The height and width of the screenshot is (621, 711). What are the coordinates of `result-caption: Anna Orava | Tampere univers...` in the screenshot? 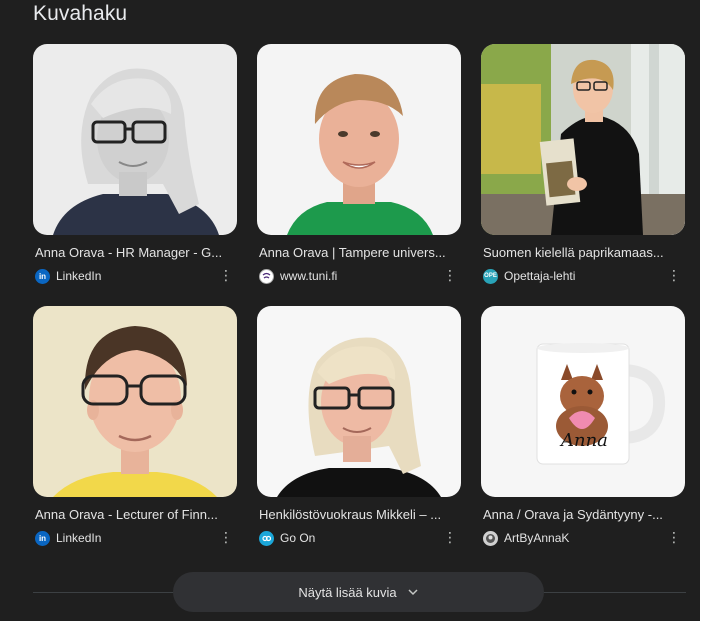 It's located at (358, 252).